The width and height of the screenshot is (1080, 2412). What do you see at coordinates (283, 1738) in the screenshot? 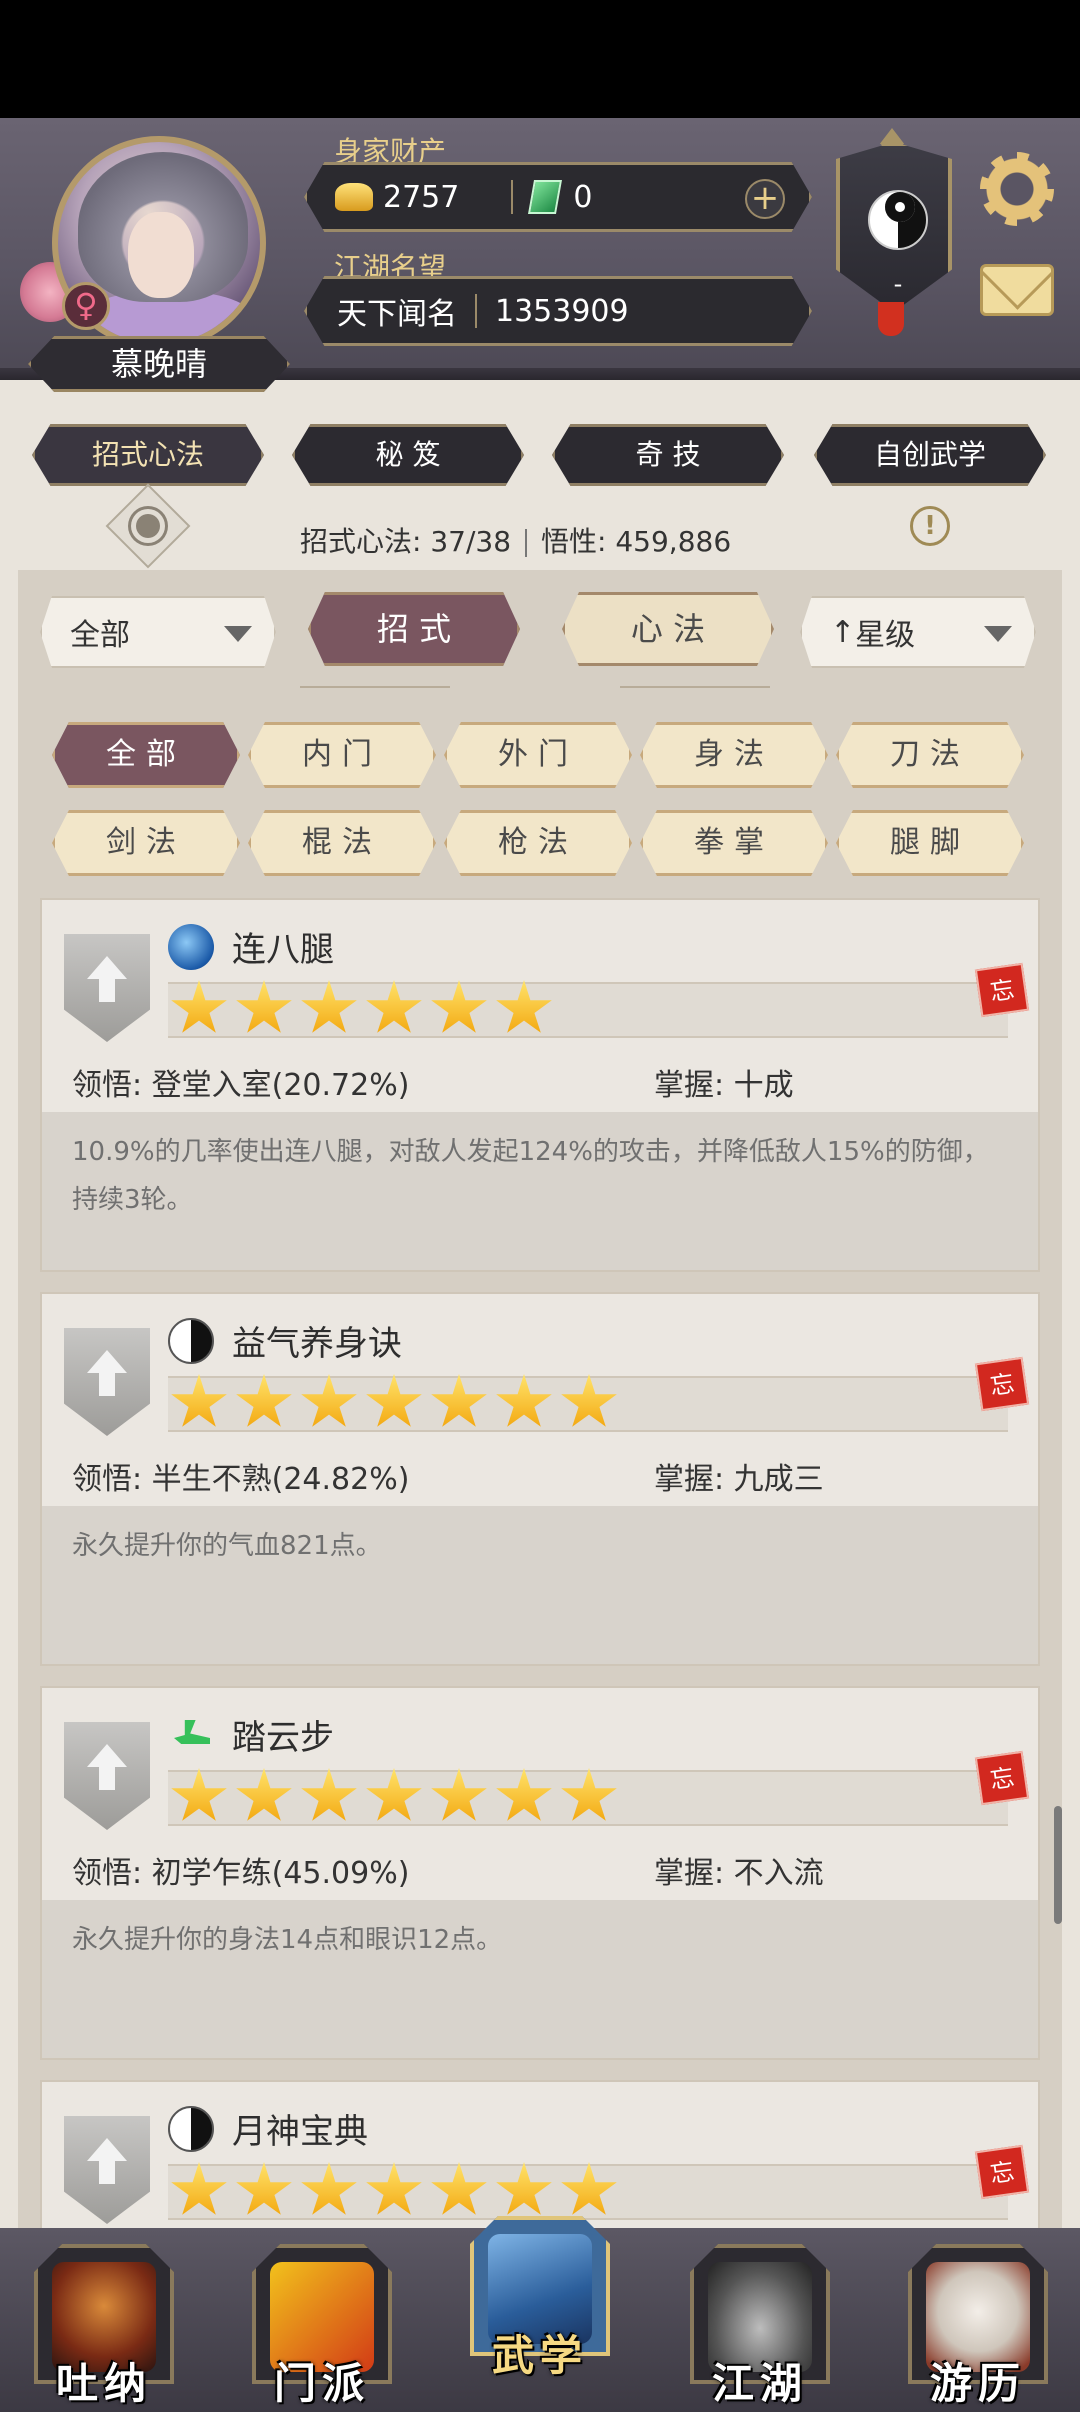
I see `skill-name: 踏云步` at bounding box center [283, 1738].